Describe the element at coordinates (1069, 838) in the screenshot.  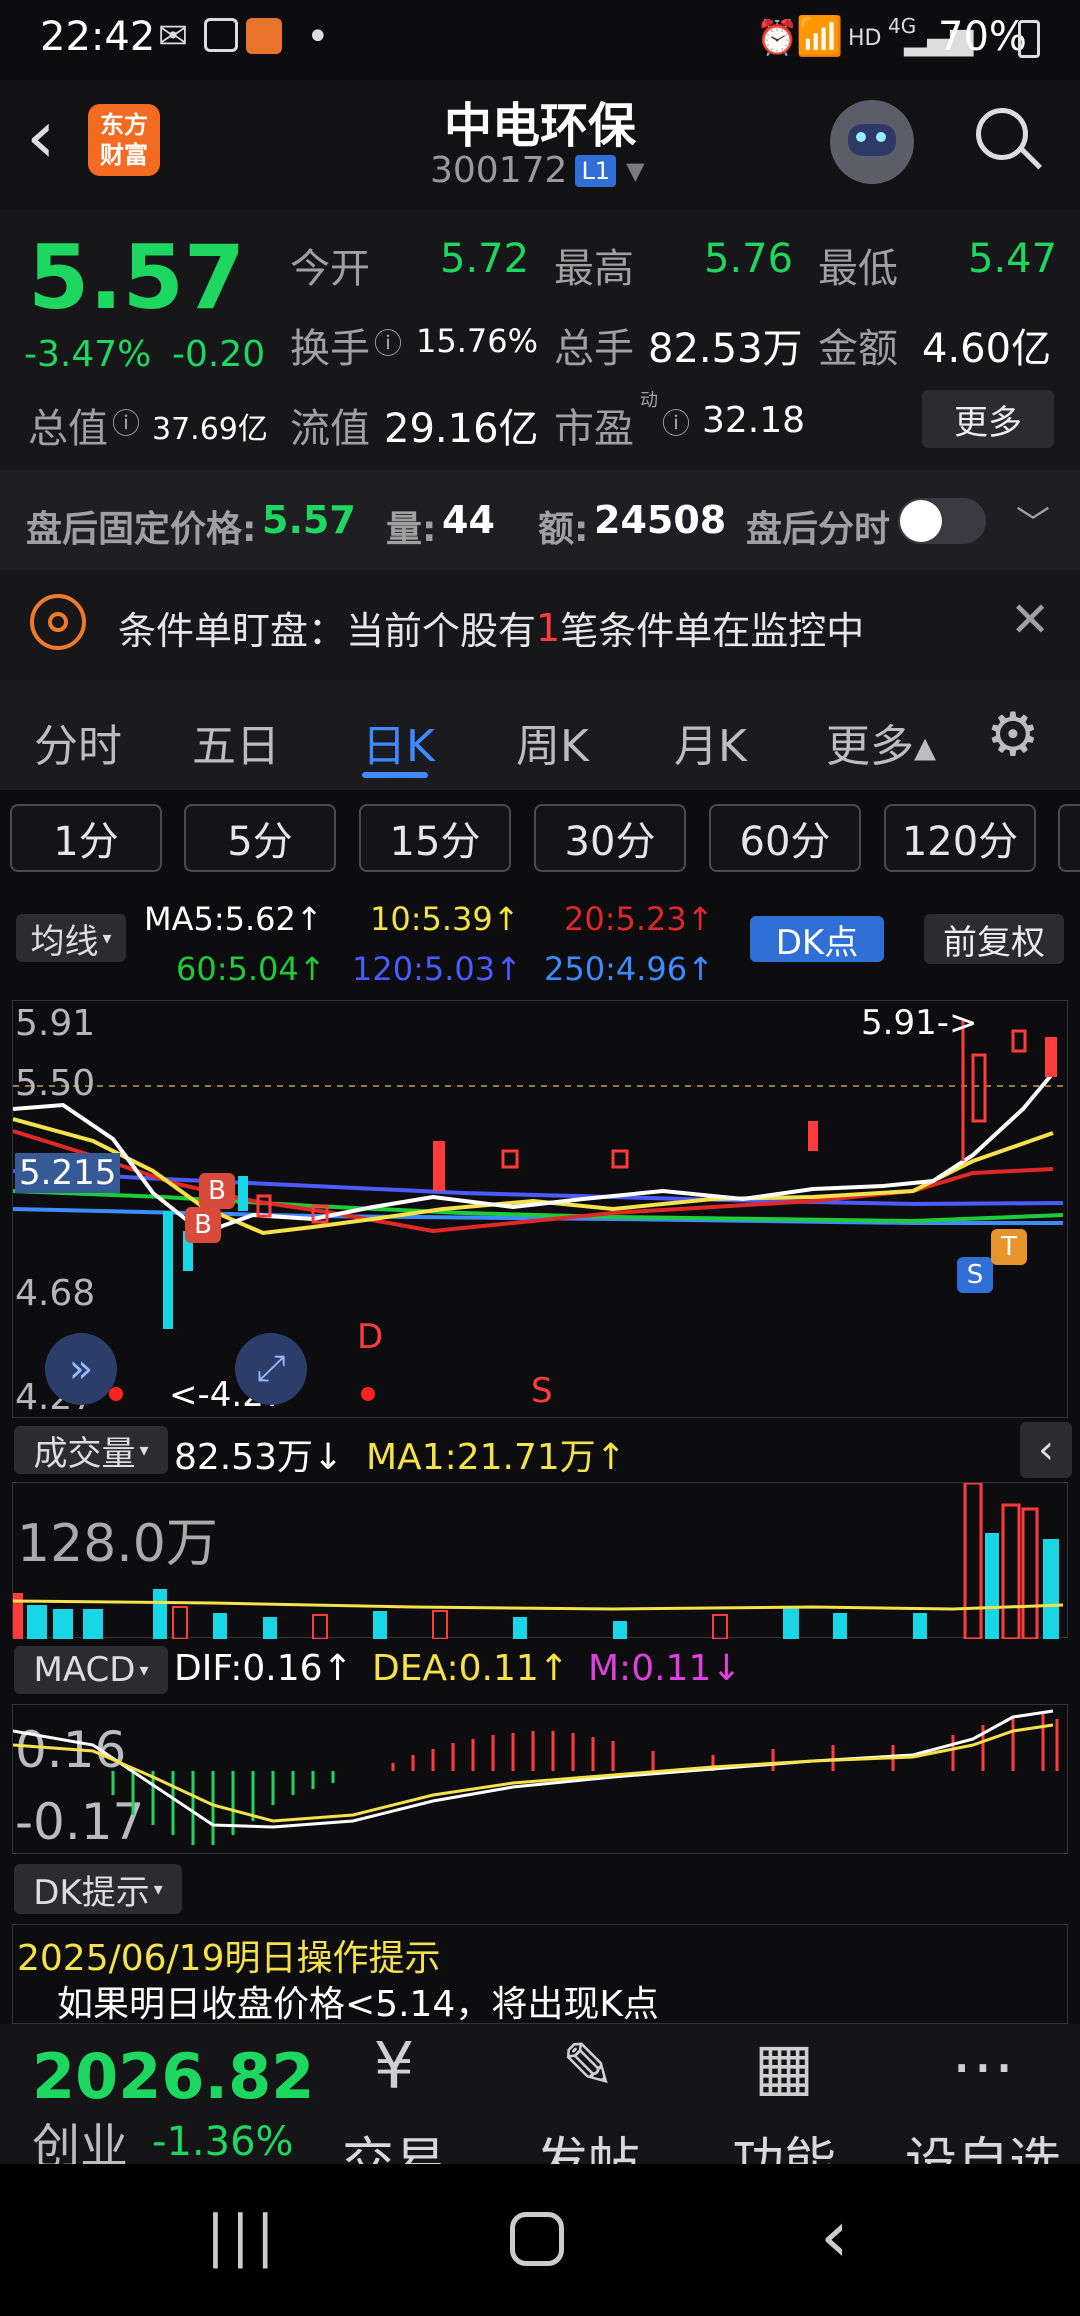
I see `period-overflow` at that location.